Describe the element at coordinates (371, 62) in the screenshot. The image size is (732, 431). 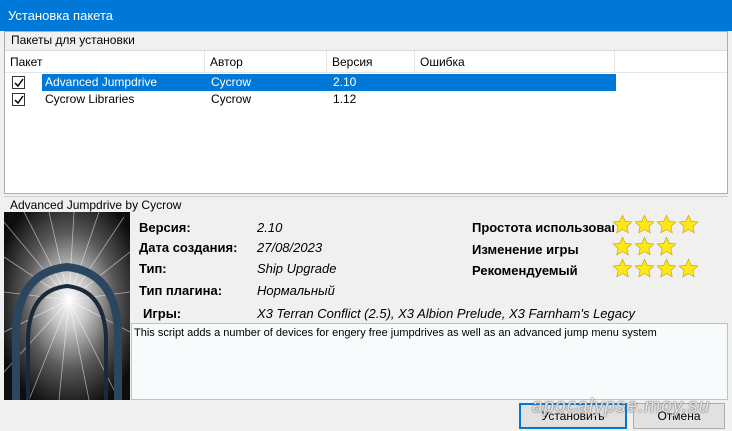
I see `column-header-version: Версия` at that location.